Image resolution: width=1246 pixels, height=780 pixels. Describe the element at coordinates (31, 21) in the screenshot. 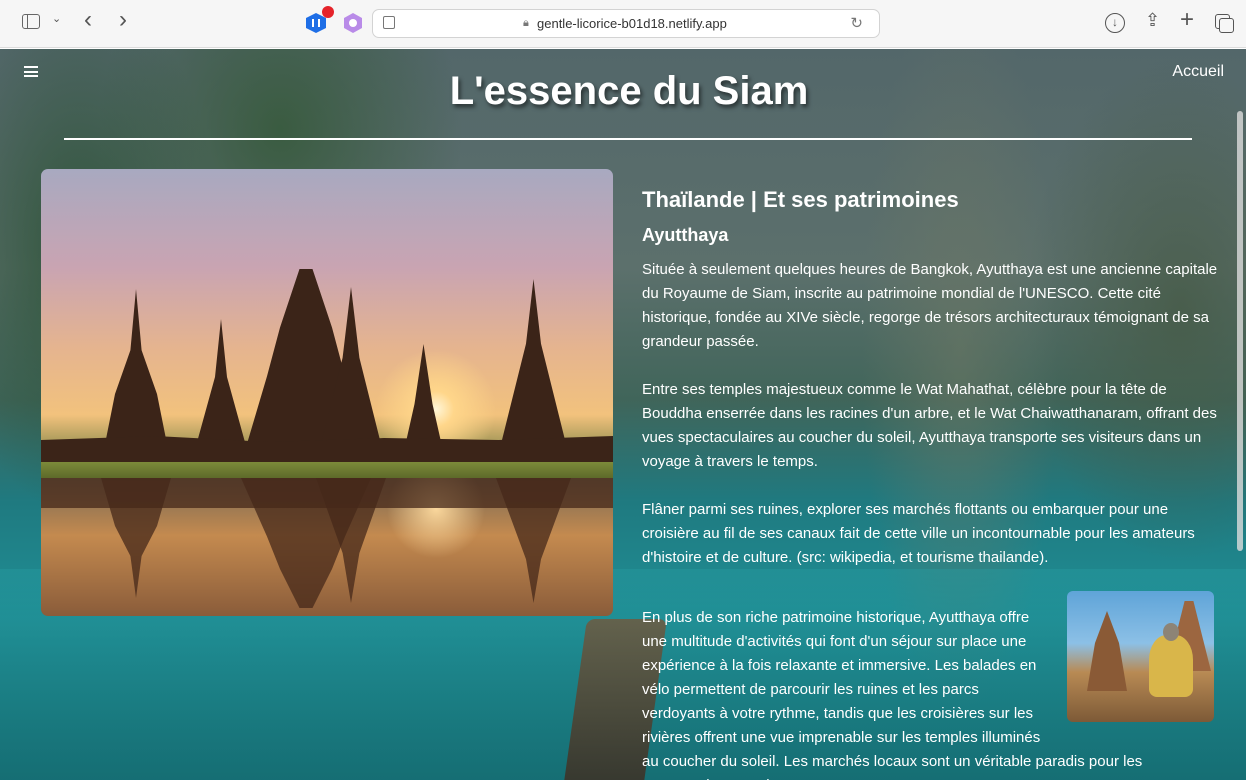

I see `sidebar-toggle-icon` at that location.